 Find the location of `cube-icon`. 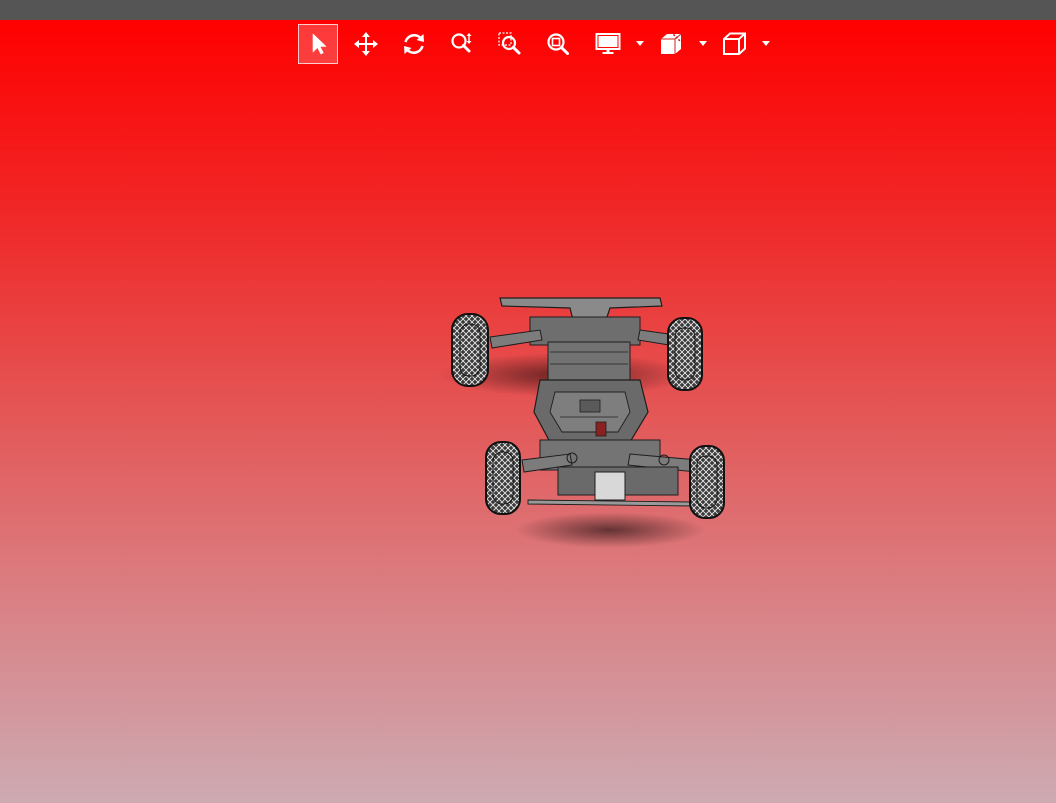

cube-icon is located at coordinates (734, 43).